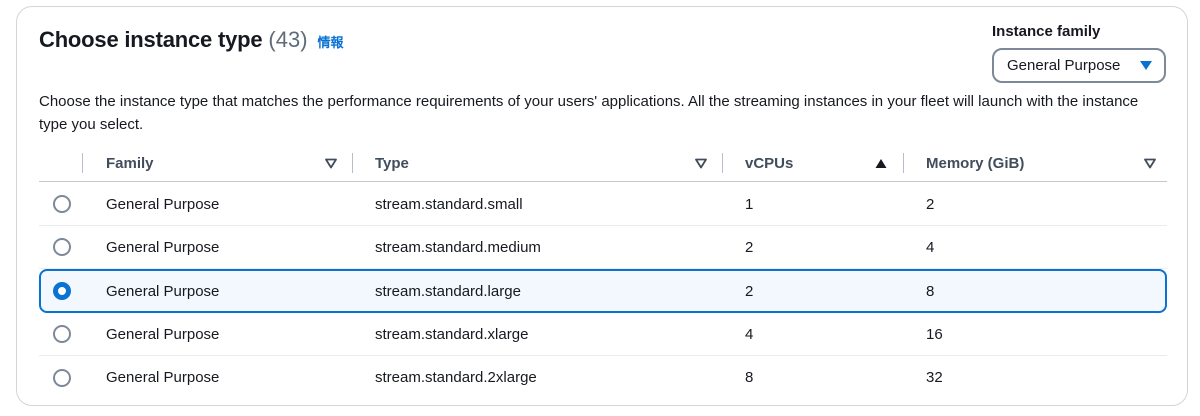 The image size is (1200, 416). I want to click on cell-memory: 8, so click(930, 291).